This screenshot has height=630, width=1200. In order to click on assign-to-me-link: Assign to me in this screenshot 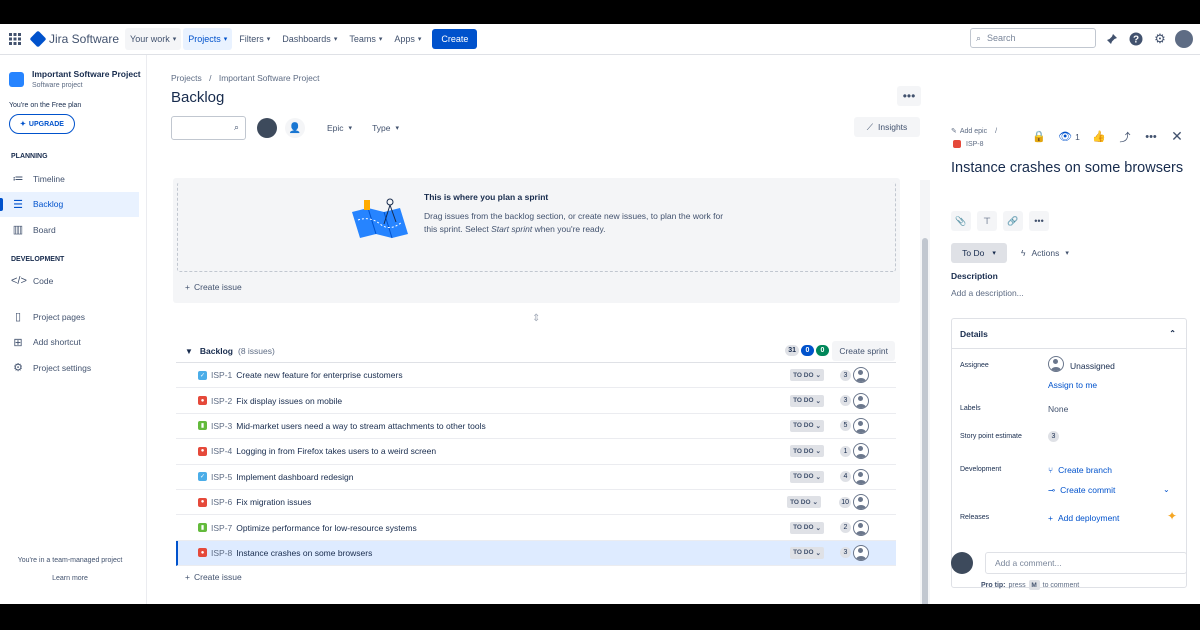, I will do `click(1072, 385)`.